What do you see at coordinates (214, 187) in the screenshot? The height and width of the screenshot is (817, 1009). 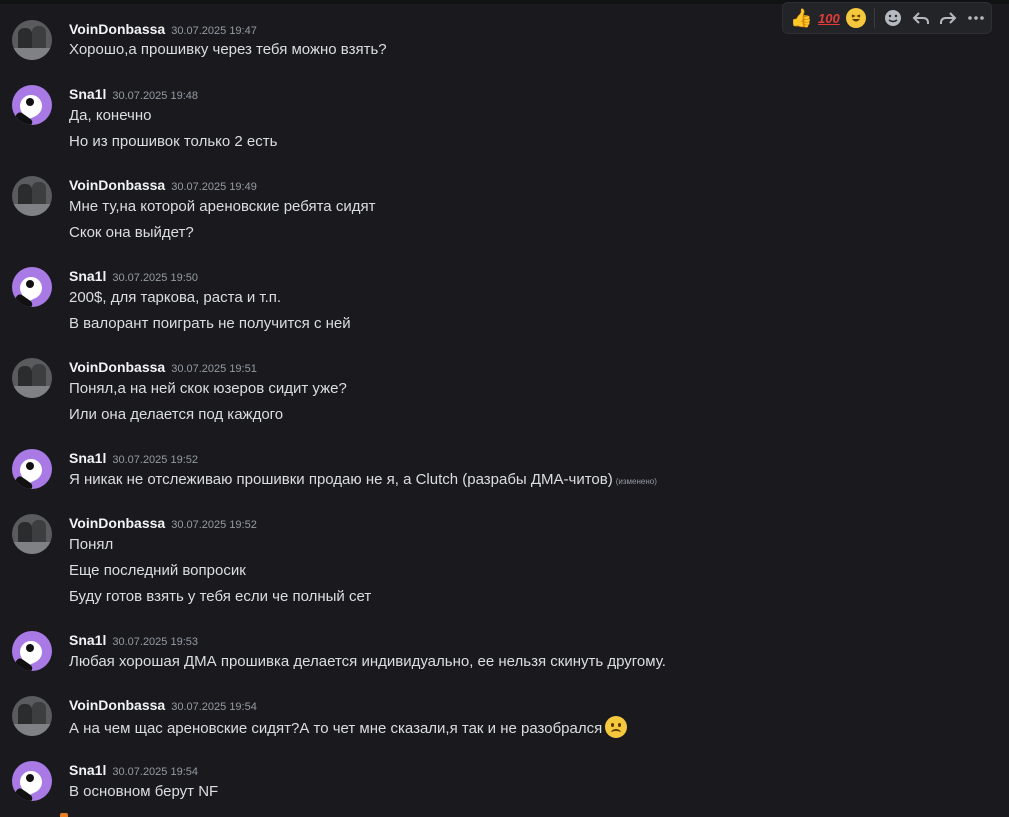 I see `timestamp: 30.07.2025 19:49` at bounding box center [214, 187].